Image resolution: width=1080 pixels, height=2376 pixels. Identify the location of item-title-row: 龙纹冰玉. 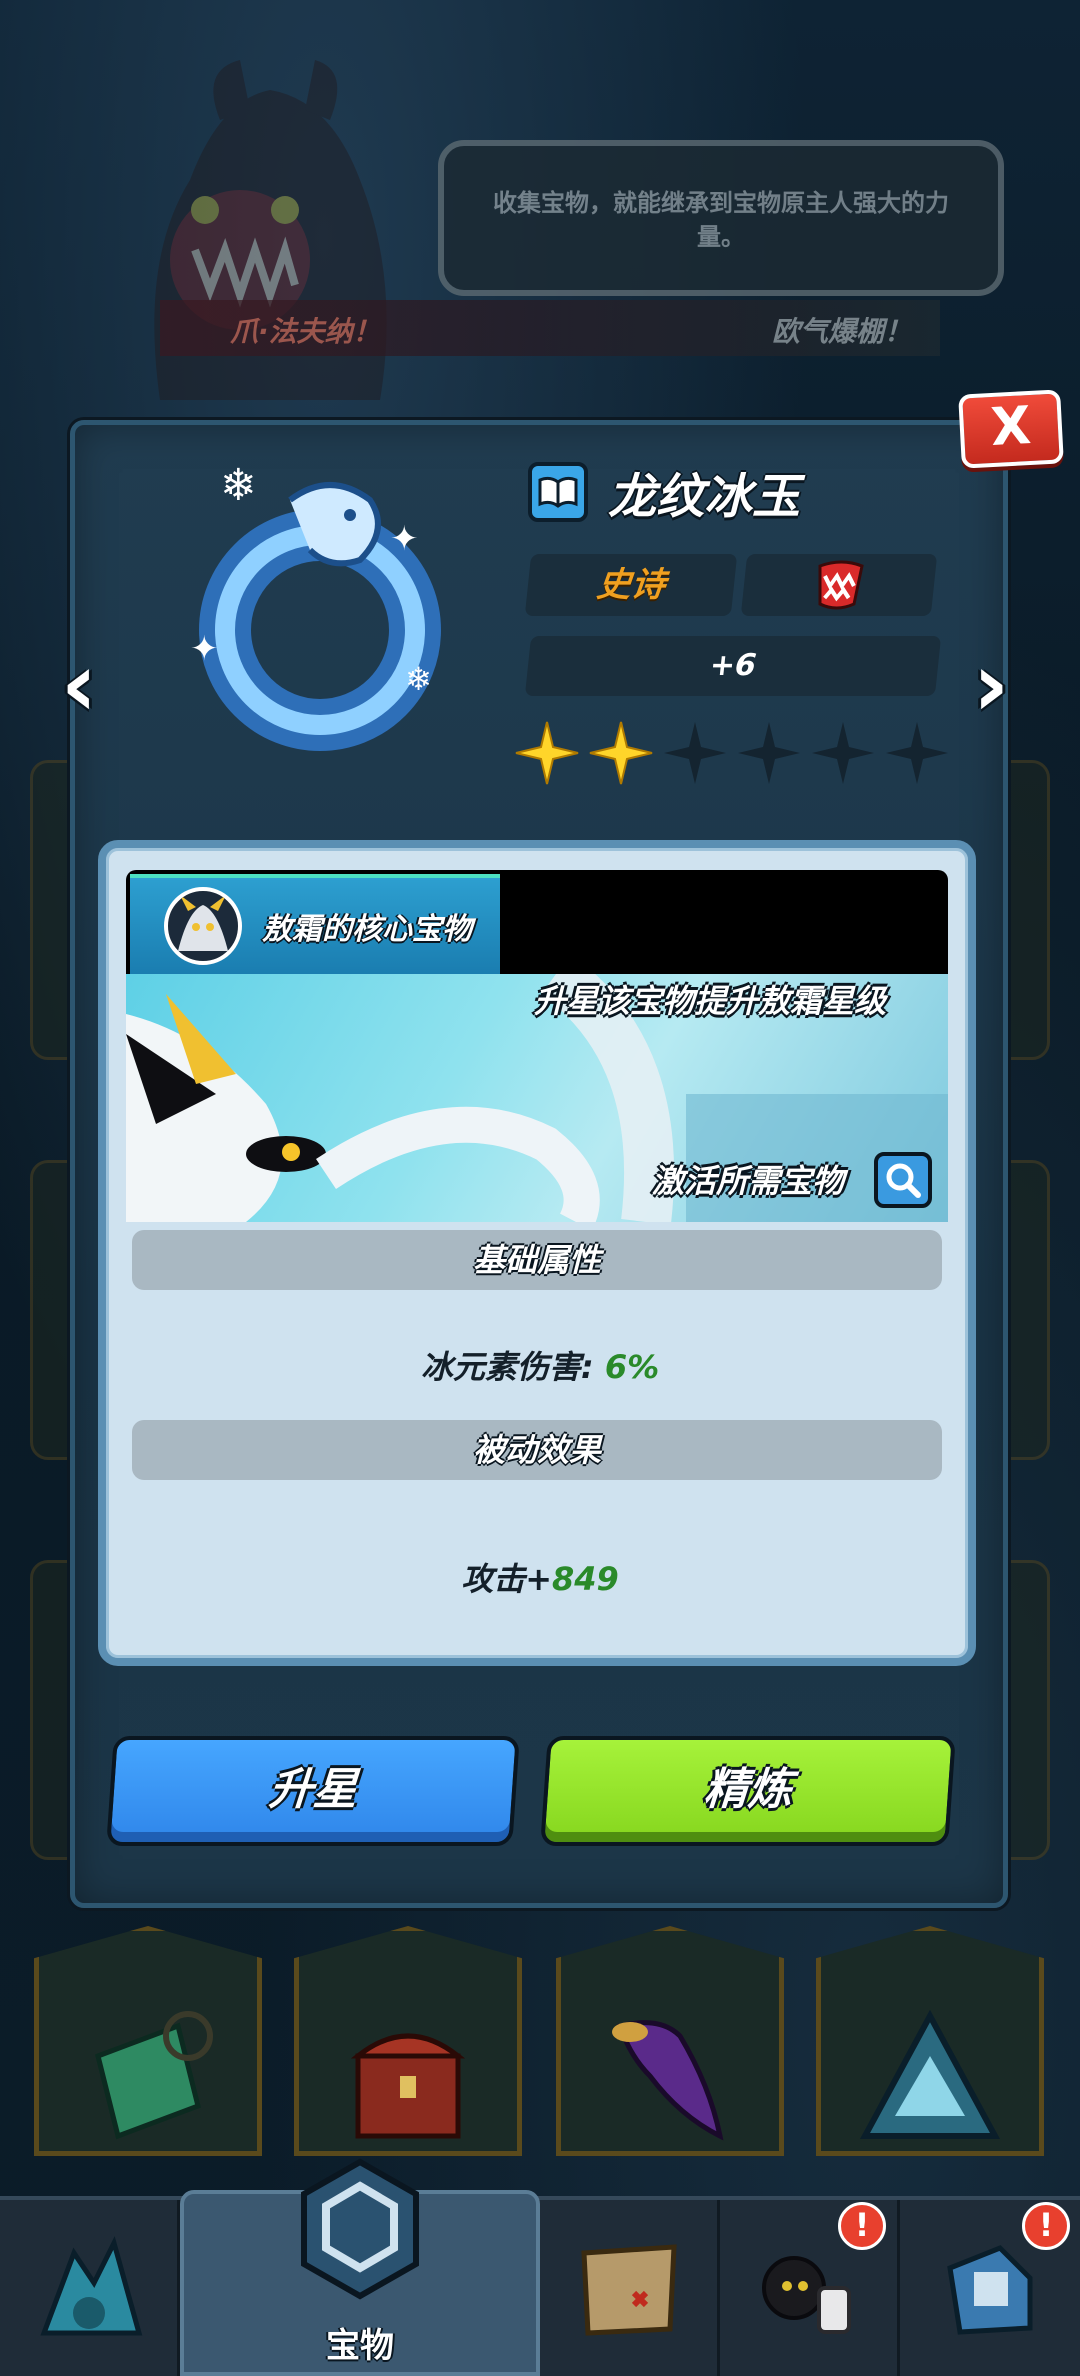
(664, 493).